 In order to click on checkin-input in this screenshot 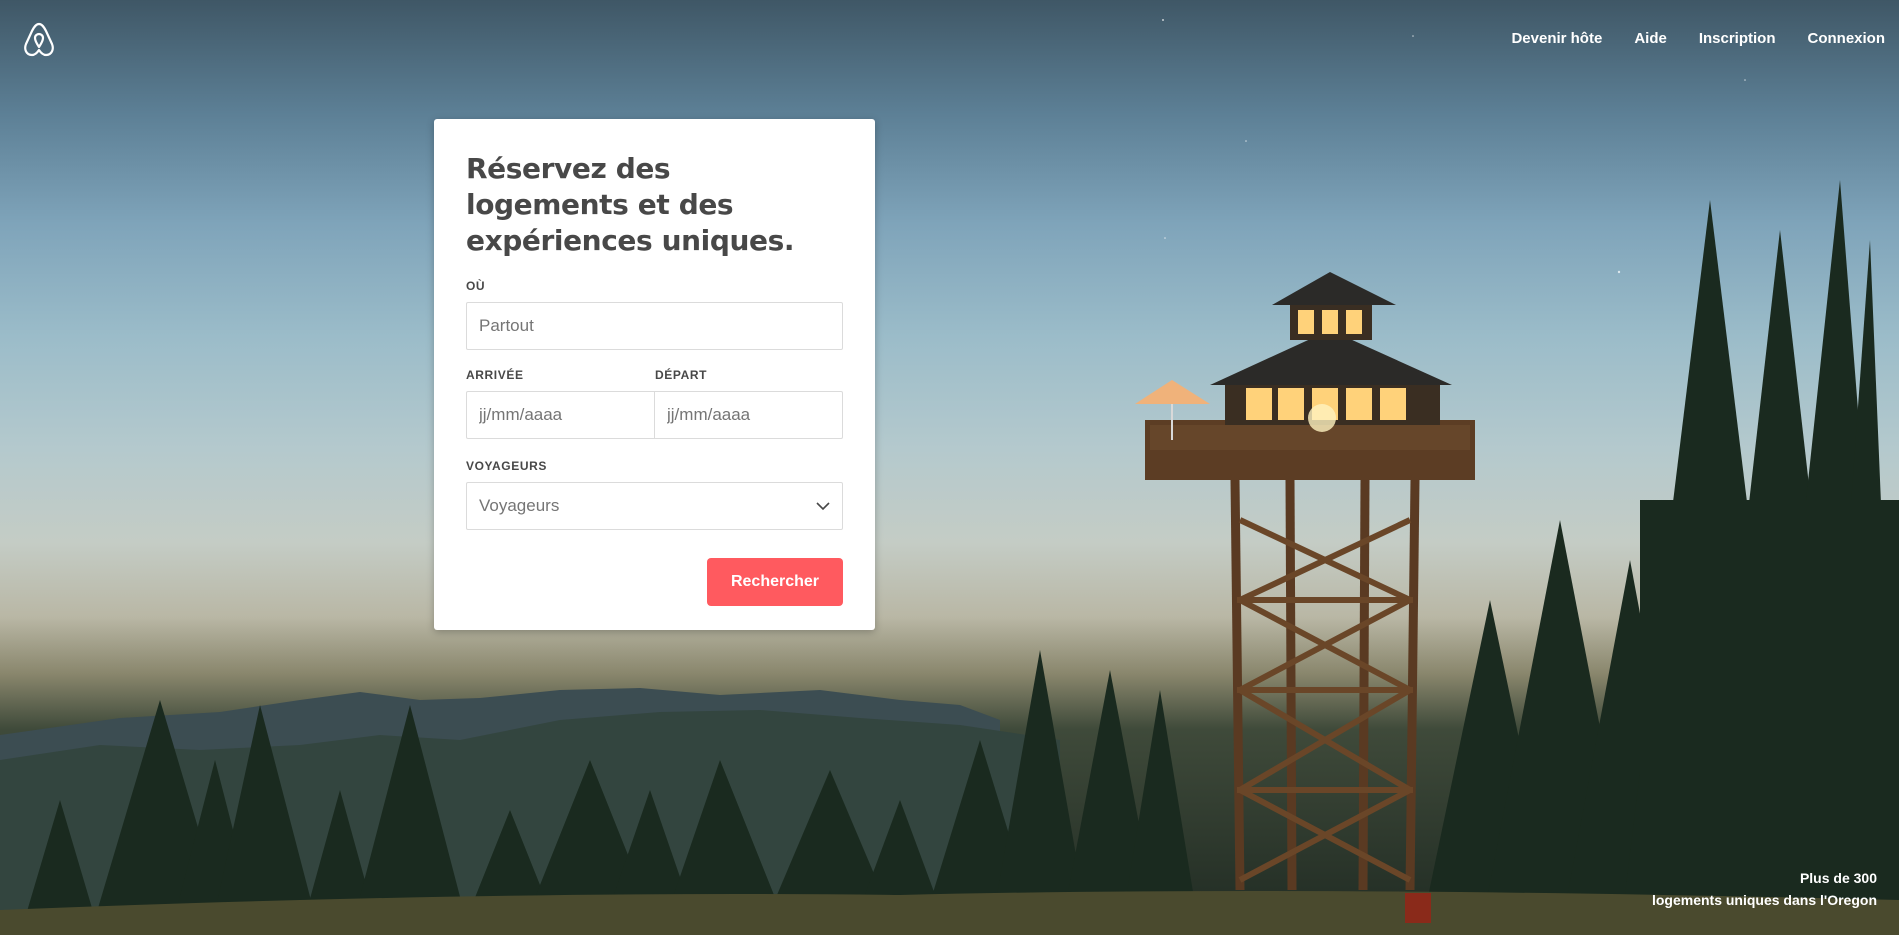, I will do `click(560, 415)`.